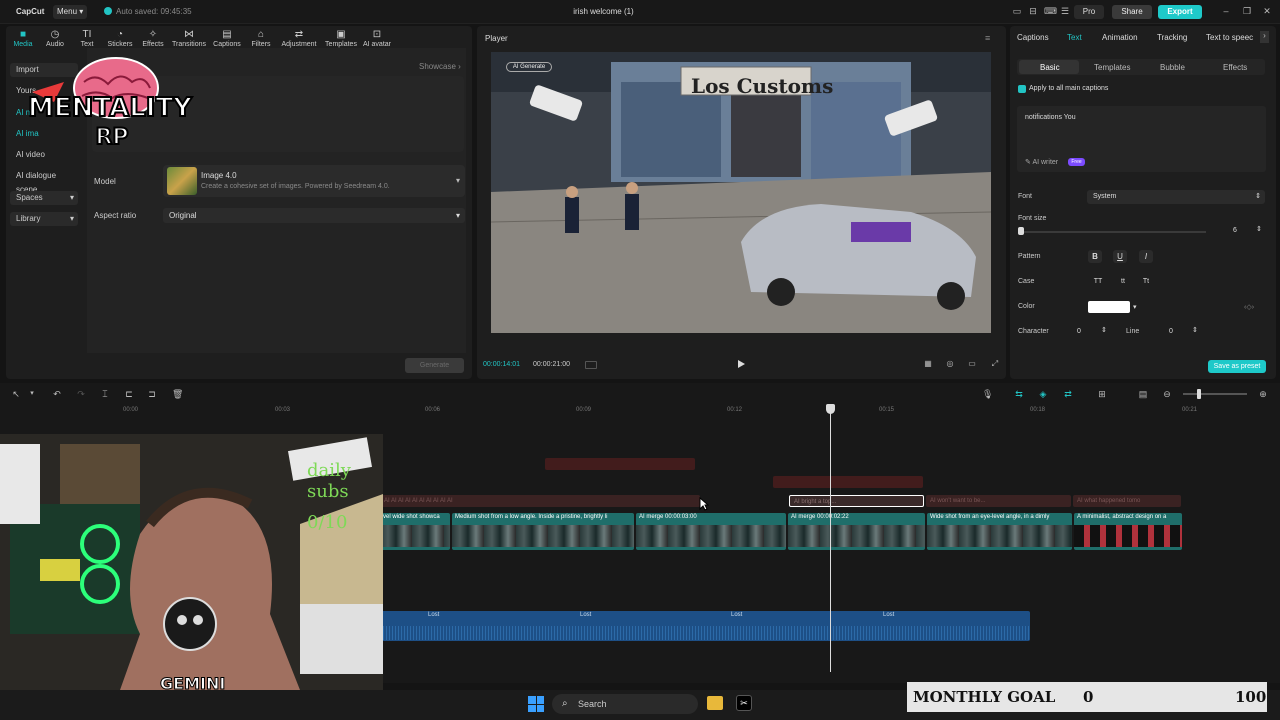  I want to click on shortcut-icon: ⌨, so click(1050, 11).